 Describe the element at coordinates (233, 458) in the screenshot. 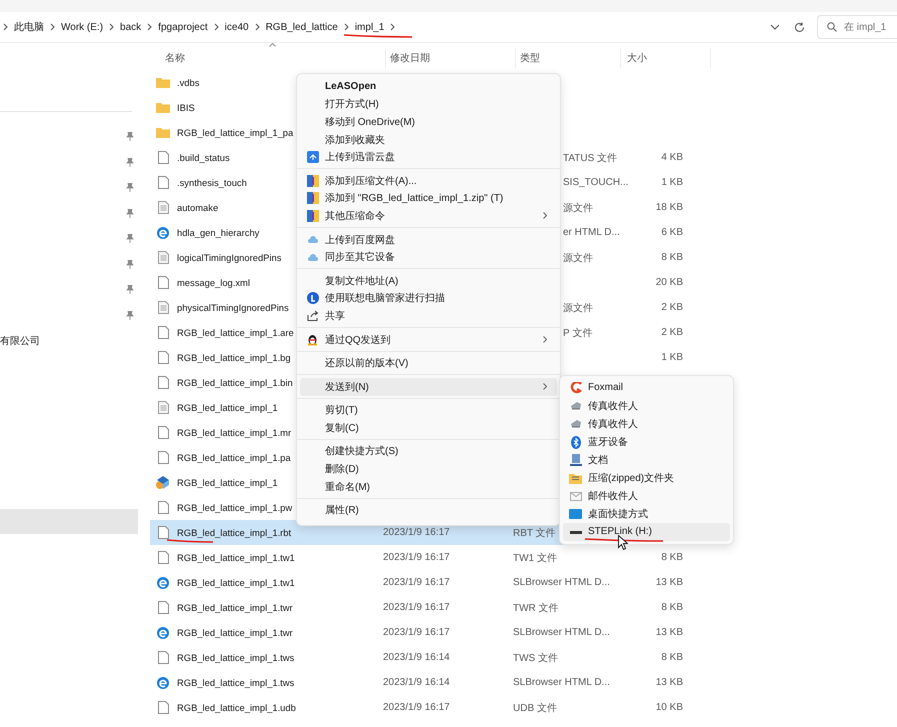

I see `file-name: RGB_led_lattice_impl_1.pa` at that location.